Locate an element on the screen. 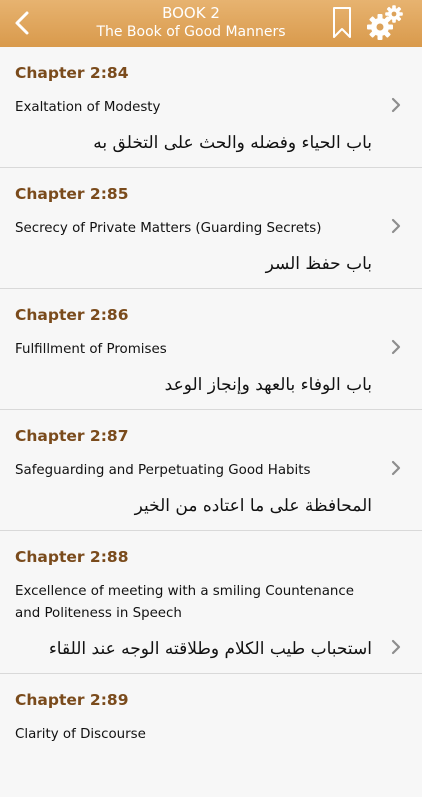 The width and height of the screenshot is (422, 797). chapter-number: Chapter 2:84 is located at coordinates (72, 73).